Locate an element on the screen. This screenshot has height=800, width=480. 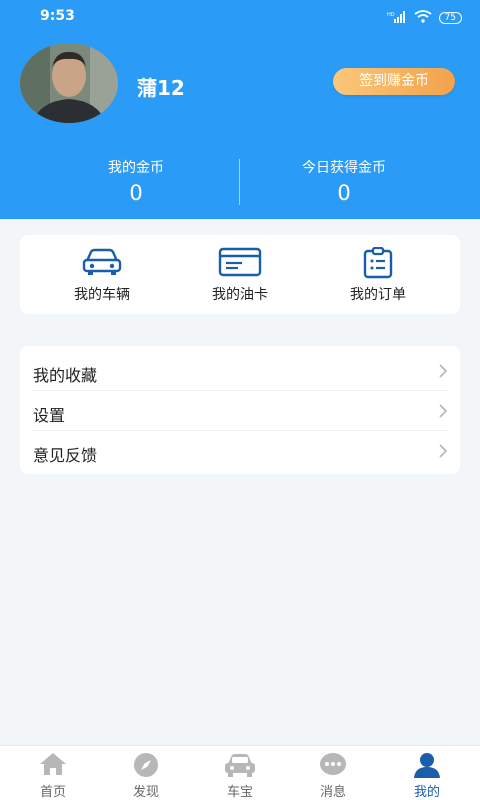
card-icon is located at coordinates (240, 264).